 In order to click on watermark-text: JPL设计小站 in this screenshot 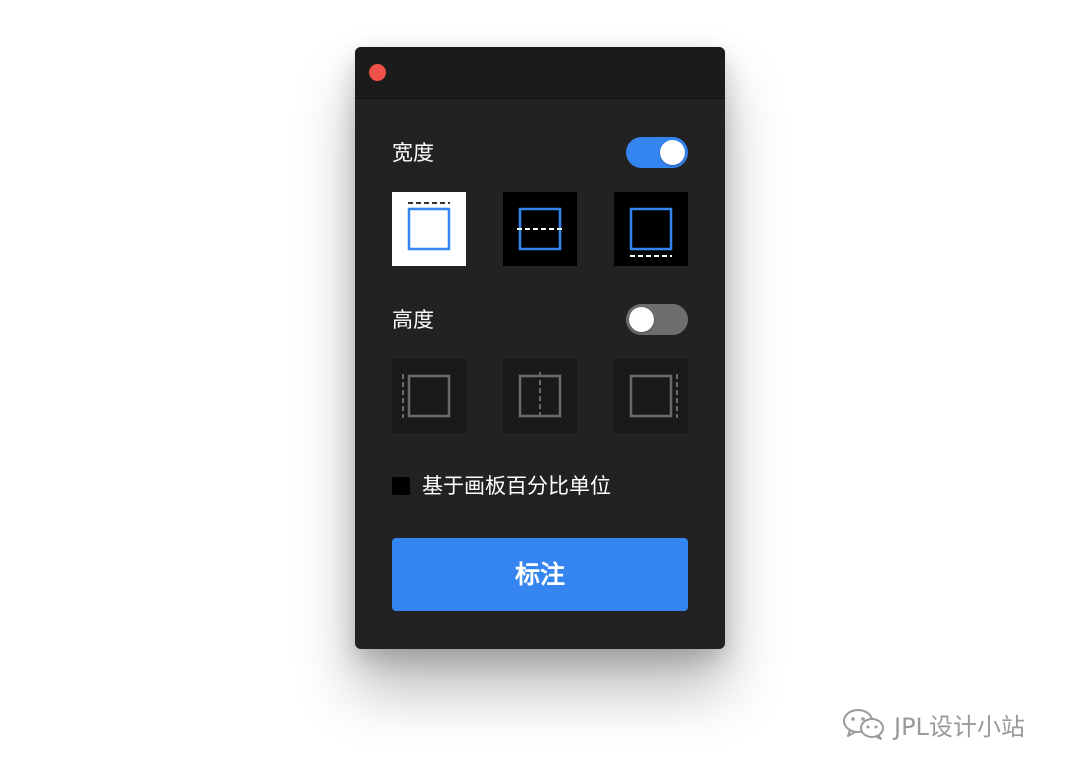, I will do `click(959, 726)`.